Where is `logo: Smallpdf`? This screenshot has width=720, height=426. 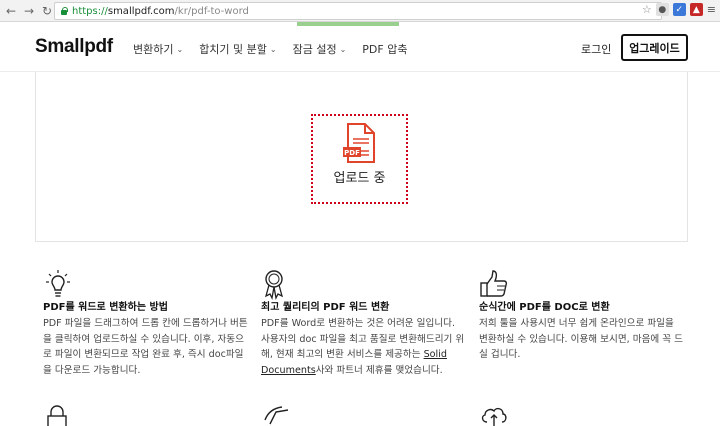 logo: Smallpdf is located at coordinates (74, 47).